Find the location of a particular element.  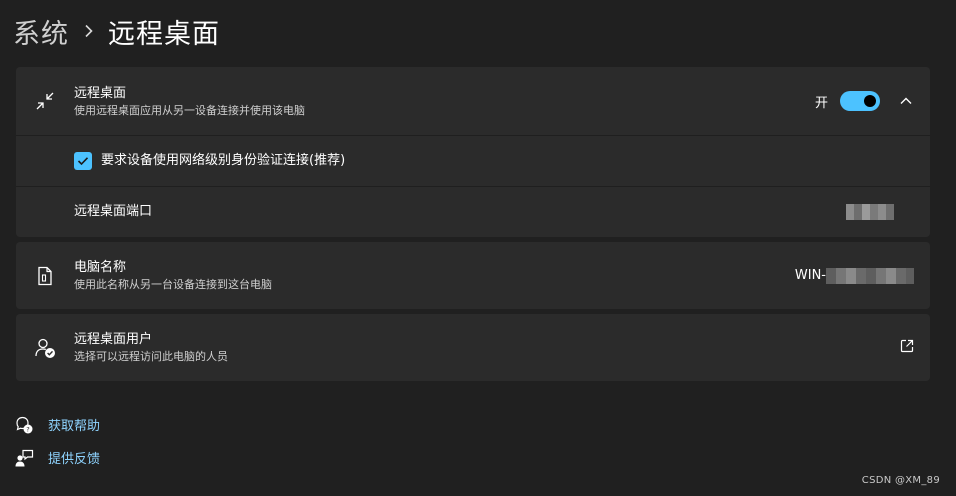

remote-desktop-title: 远程桌面 is located at coordinates (100, 93).